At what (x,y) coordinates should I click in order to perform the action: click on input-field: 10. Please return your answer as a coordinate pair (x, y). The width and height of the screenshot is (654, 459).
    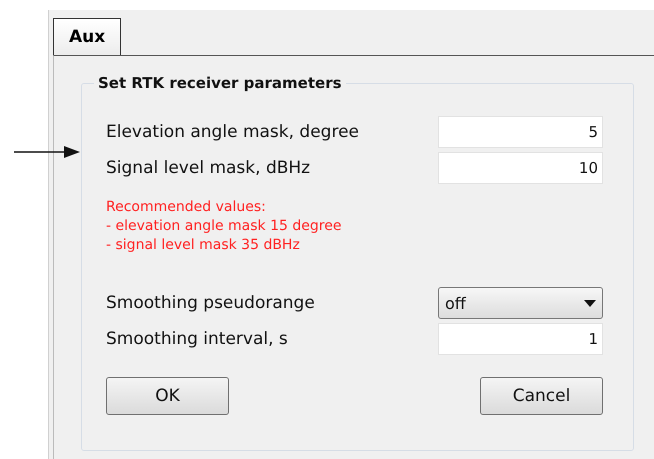
    Looking at the image, I should click on (520, 168).